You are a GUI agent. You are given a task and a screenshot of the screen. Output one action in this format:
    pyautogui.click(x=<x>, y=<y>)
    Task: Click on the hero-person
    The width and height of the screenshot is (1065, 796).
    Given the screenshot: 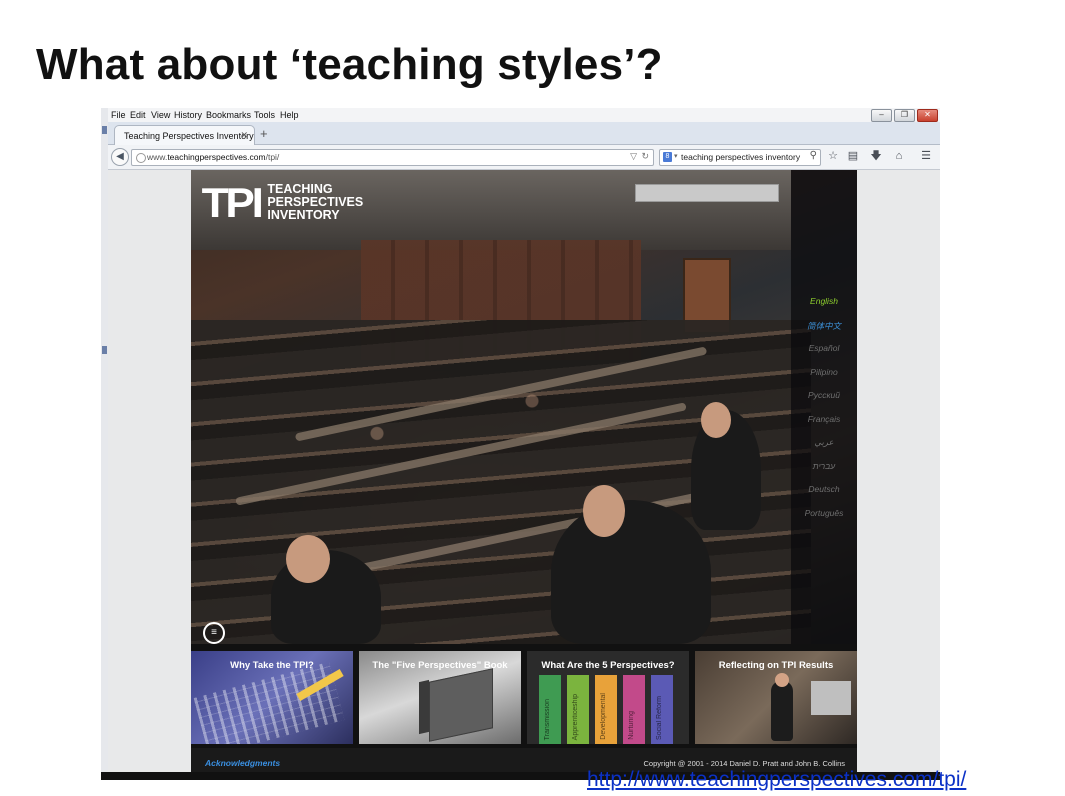 What is the action you would take?
    pyautogui.click(x=631, y=572)
    